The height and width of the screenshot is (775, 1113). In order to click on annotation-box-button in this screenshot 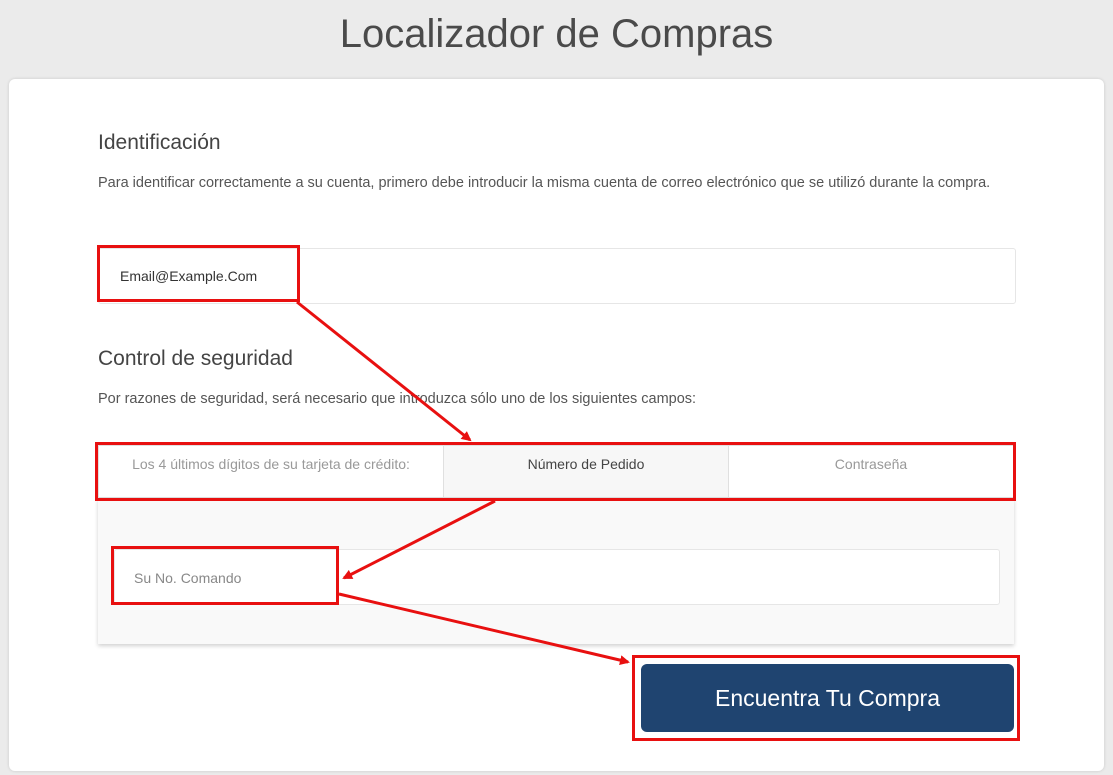, I will do `click(826, 698)`.